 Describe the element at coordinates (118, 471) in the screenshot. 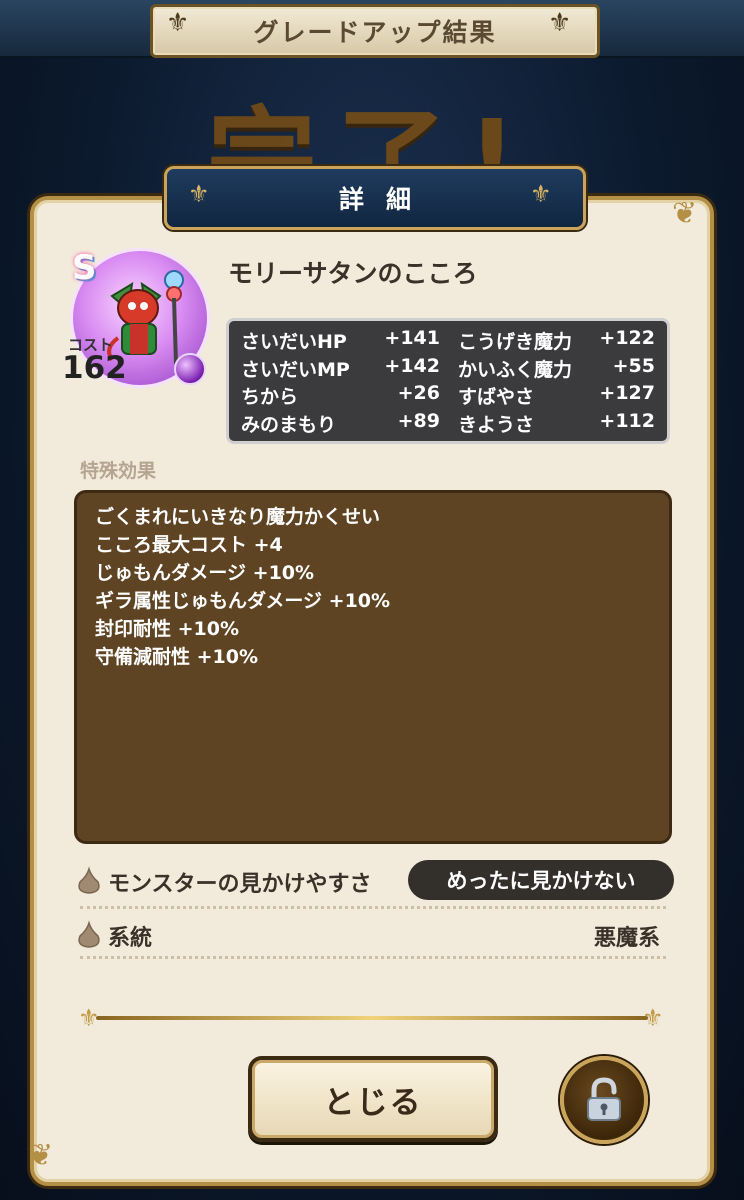

I see `special-effects-title: 特殊効果` at that location.